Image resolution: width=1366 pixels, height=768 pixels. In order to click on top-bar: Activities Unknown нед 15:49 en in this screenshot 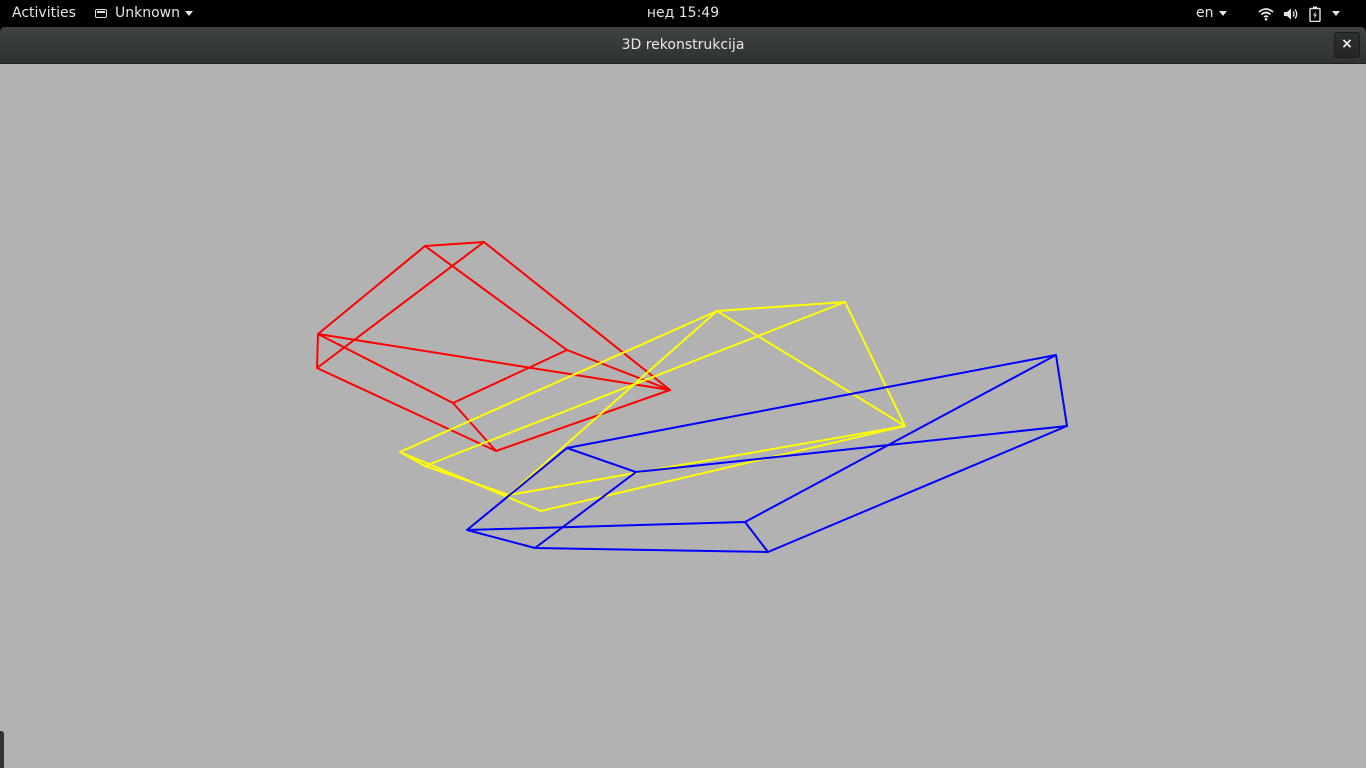, I will do `click(683, 13)`.